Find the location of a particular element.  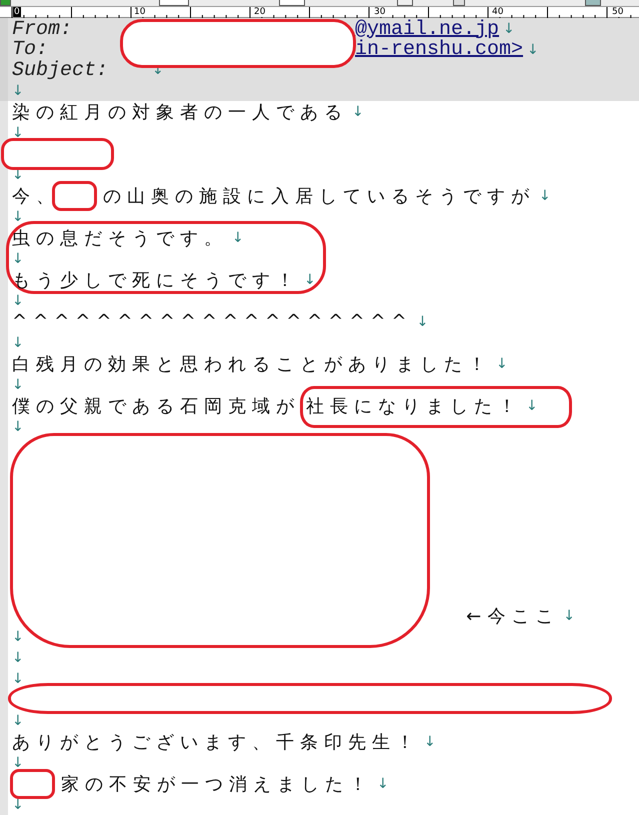

body-text: ^^^^^^^^^^^^^^^^^^^ is located at coordinates (212, 321).